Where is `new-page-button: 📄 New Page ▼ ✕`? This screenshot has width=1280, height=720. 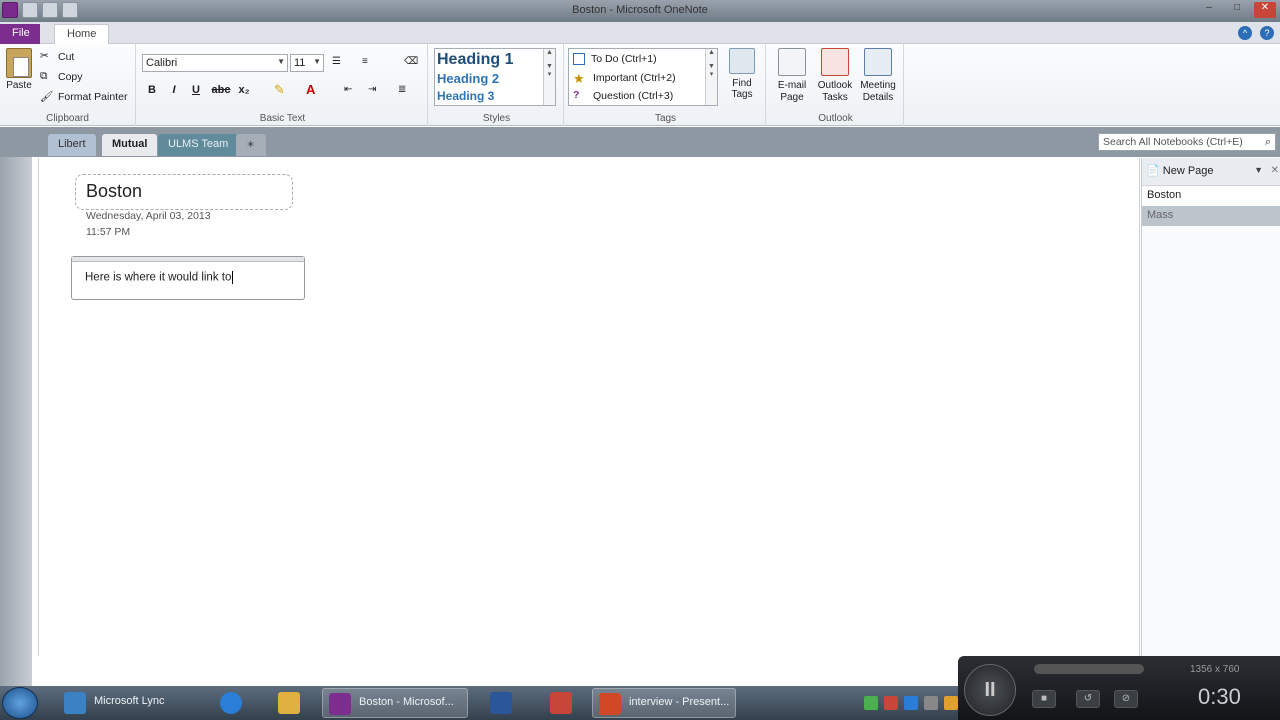 new-page-button: 📄 New Page ▼ ✕ is located at coordinates (1211, 172).